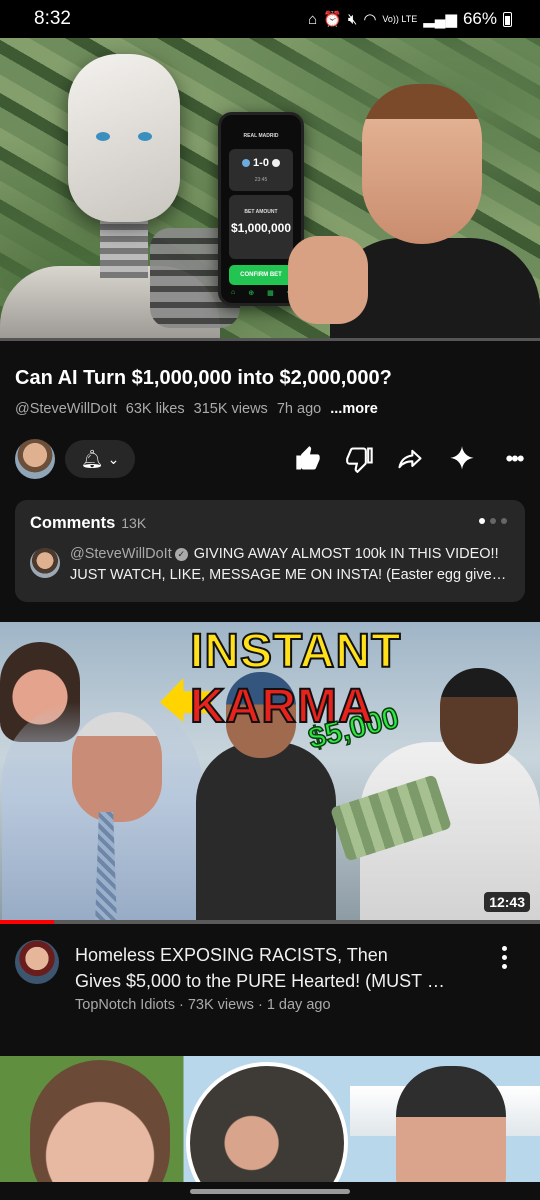  Describe the element at coordinates (507, 902) in the screenshot. I see `video-duration: 12:43` at that location.